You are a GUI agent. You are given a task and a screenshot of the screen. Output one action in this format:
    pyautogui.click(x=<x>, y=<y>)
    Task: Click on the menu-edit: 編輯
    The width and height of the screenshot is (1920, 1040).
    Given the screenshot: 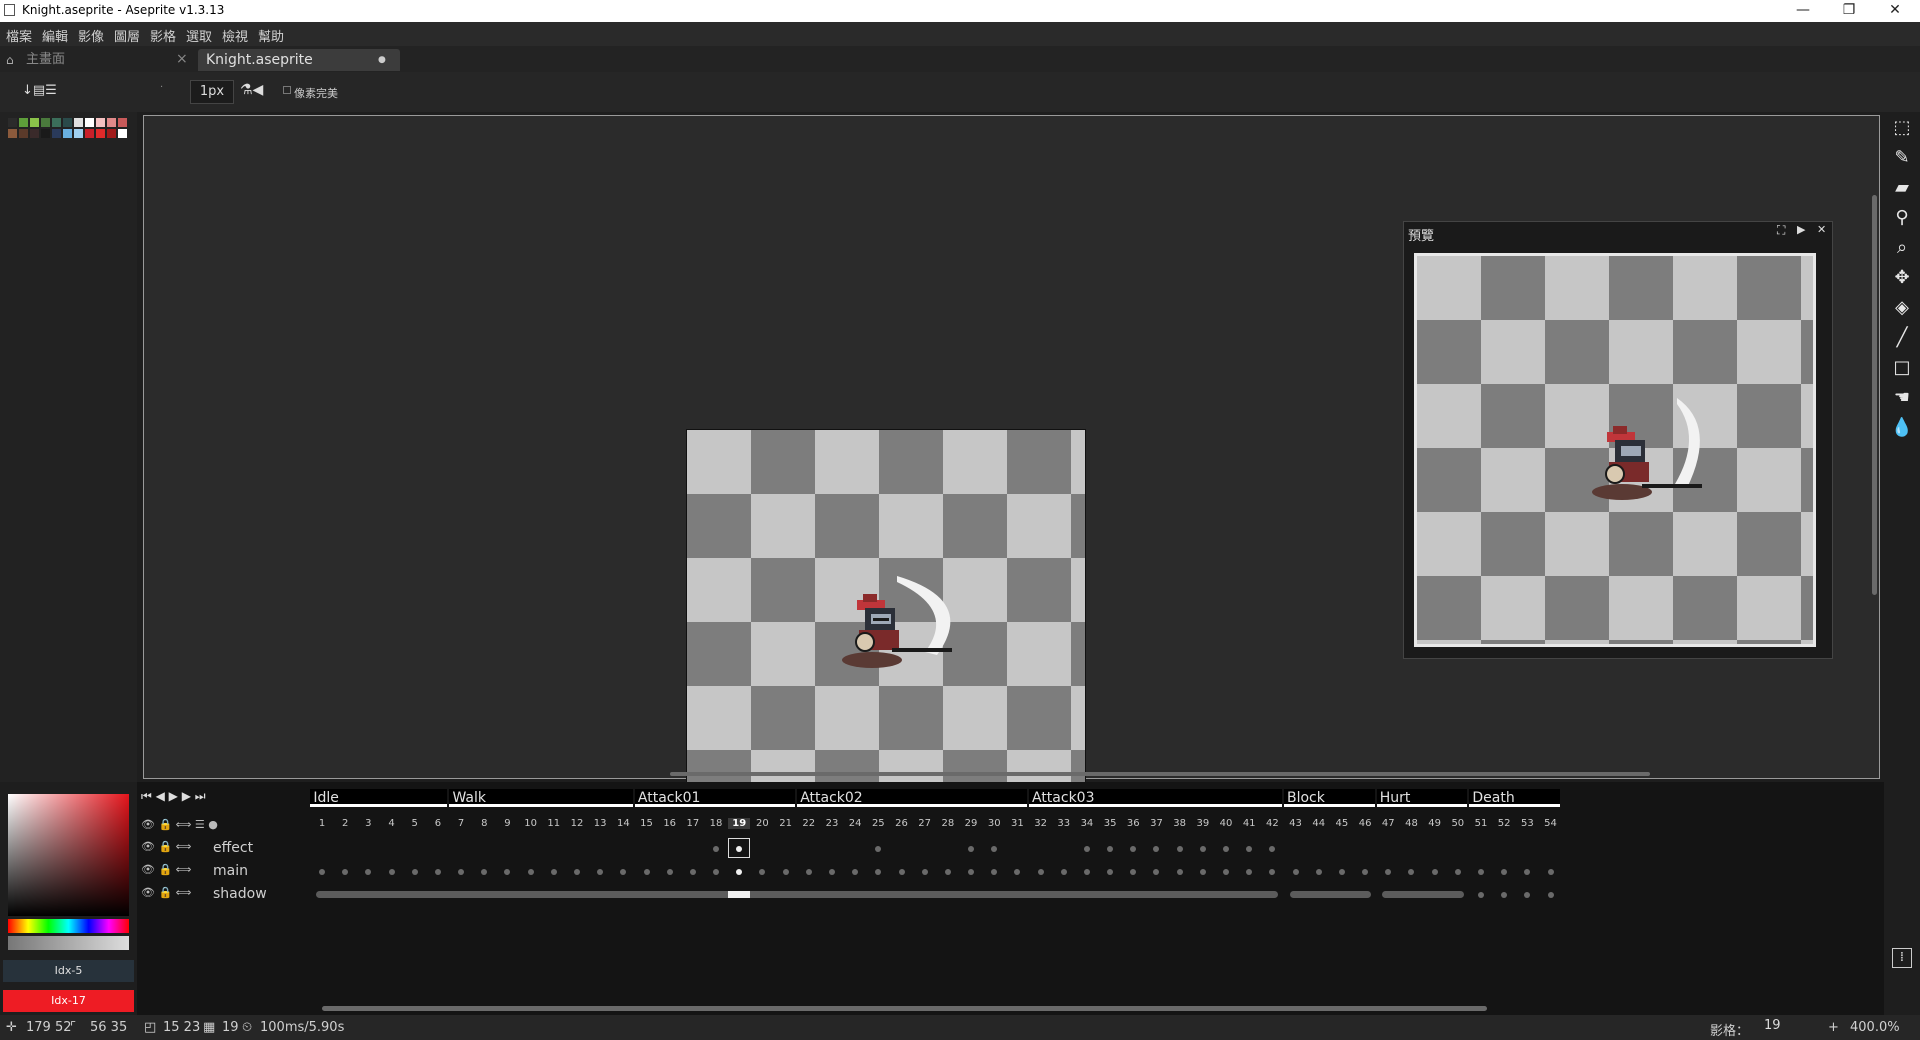 What is the action you would take?
    pyautogui.click(x=55, y=35)
    